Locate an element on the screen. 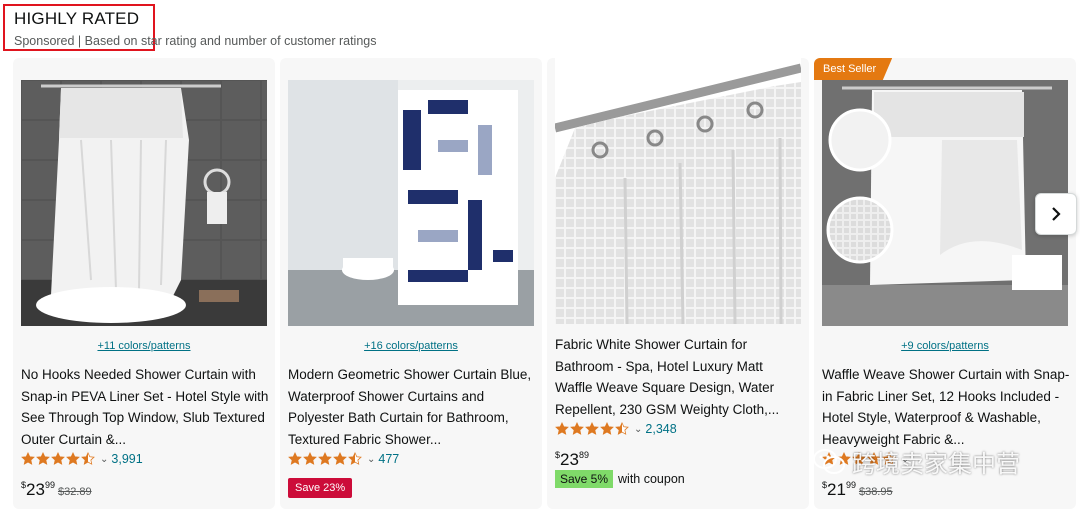 This screenshot has width=1080, height=509. coupon-text: with coupon is located at coordinates (651, 479).